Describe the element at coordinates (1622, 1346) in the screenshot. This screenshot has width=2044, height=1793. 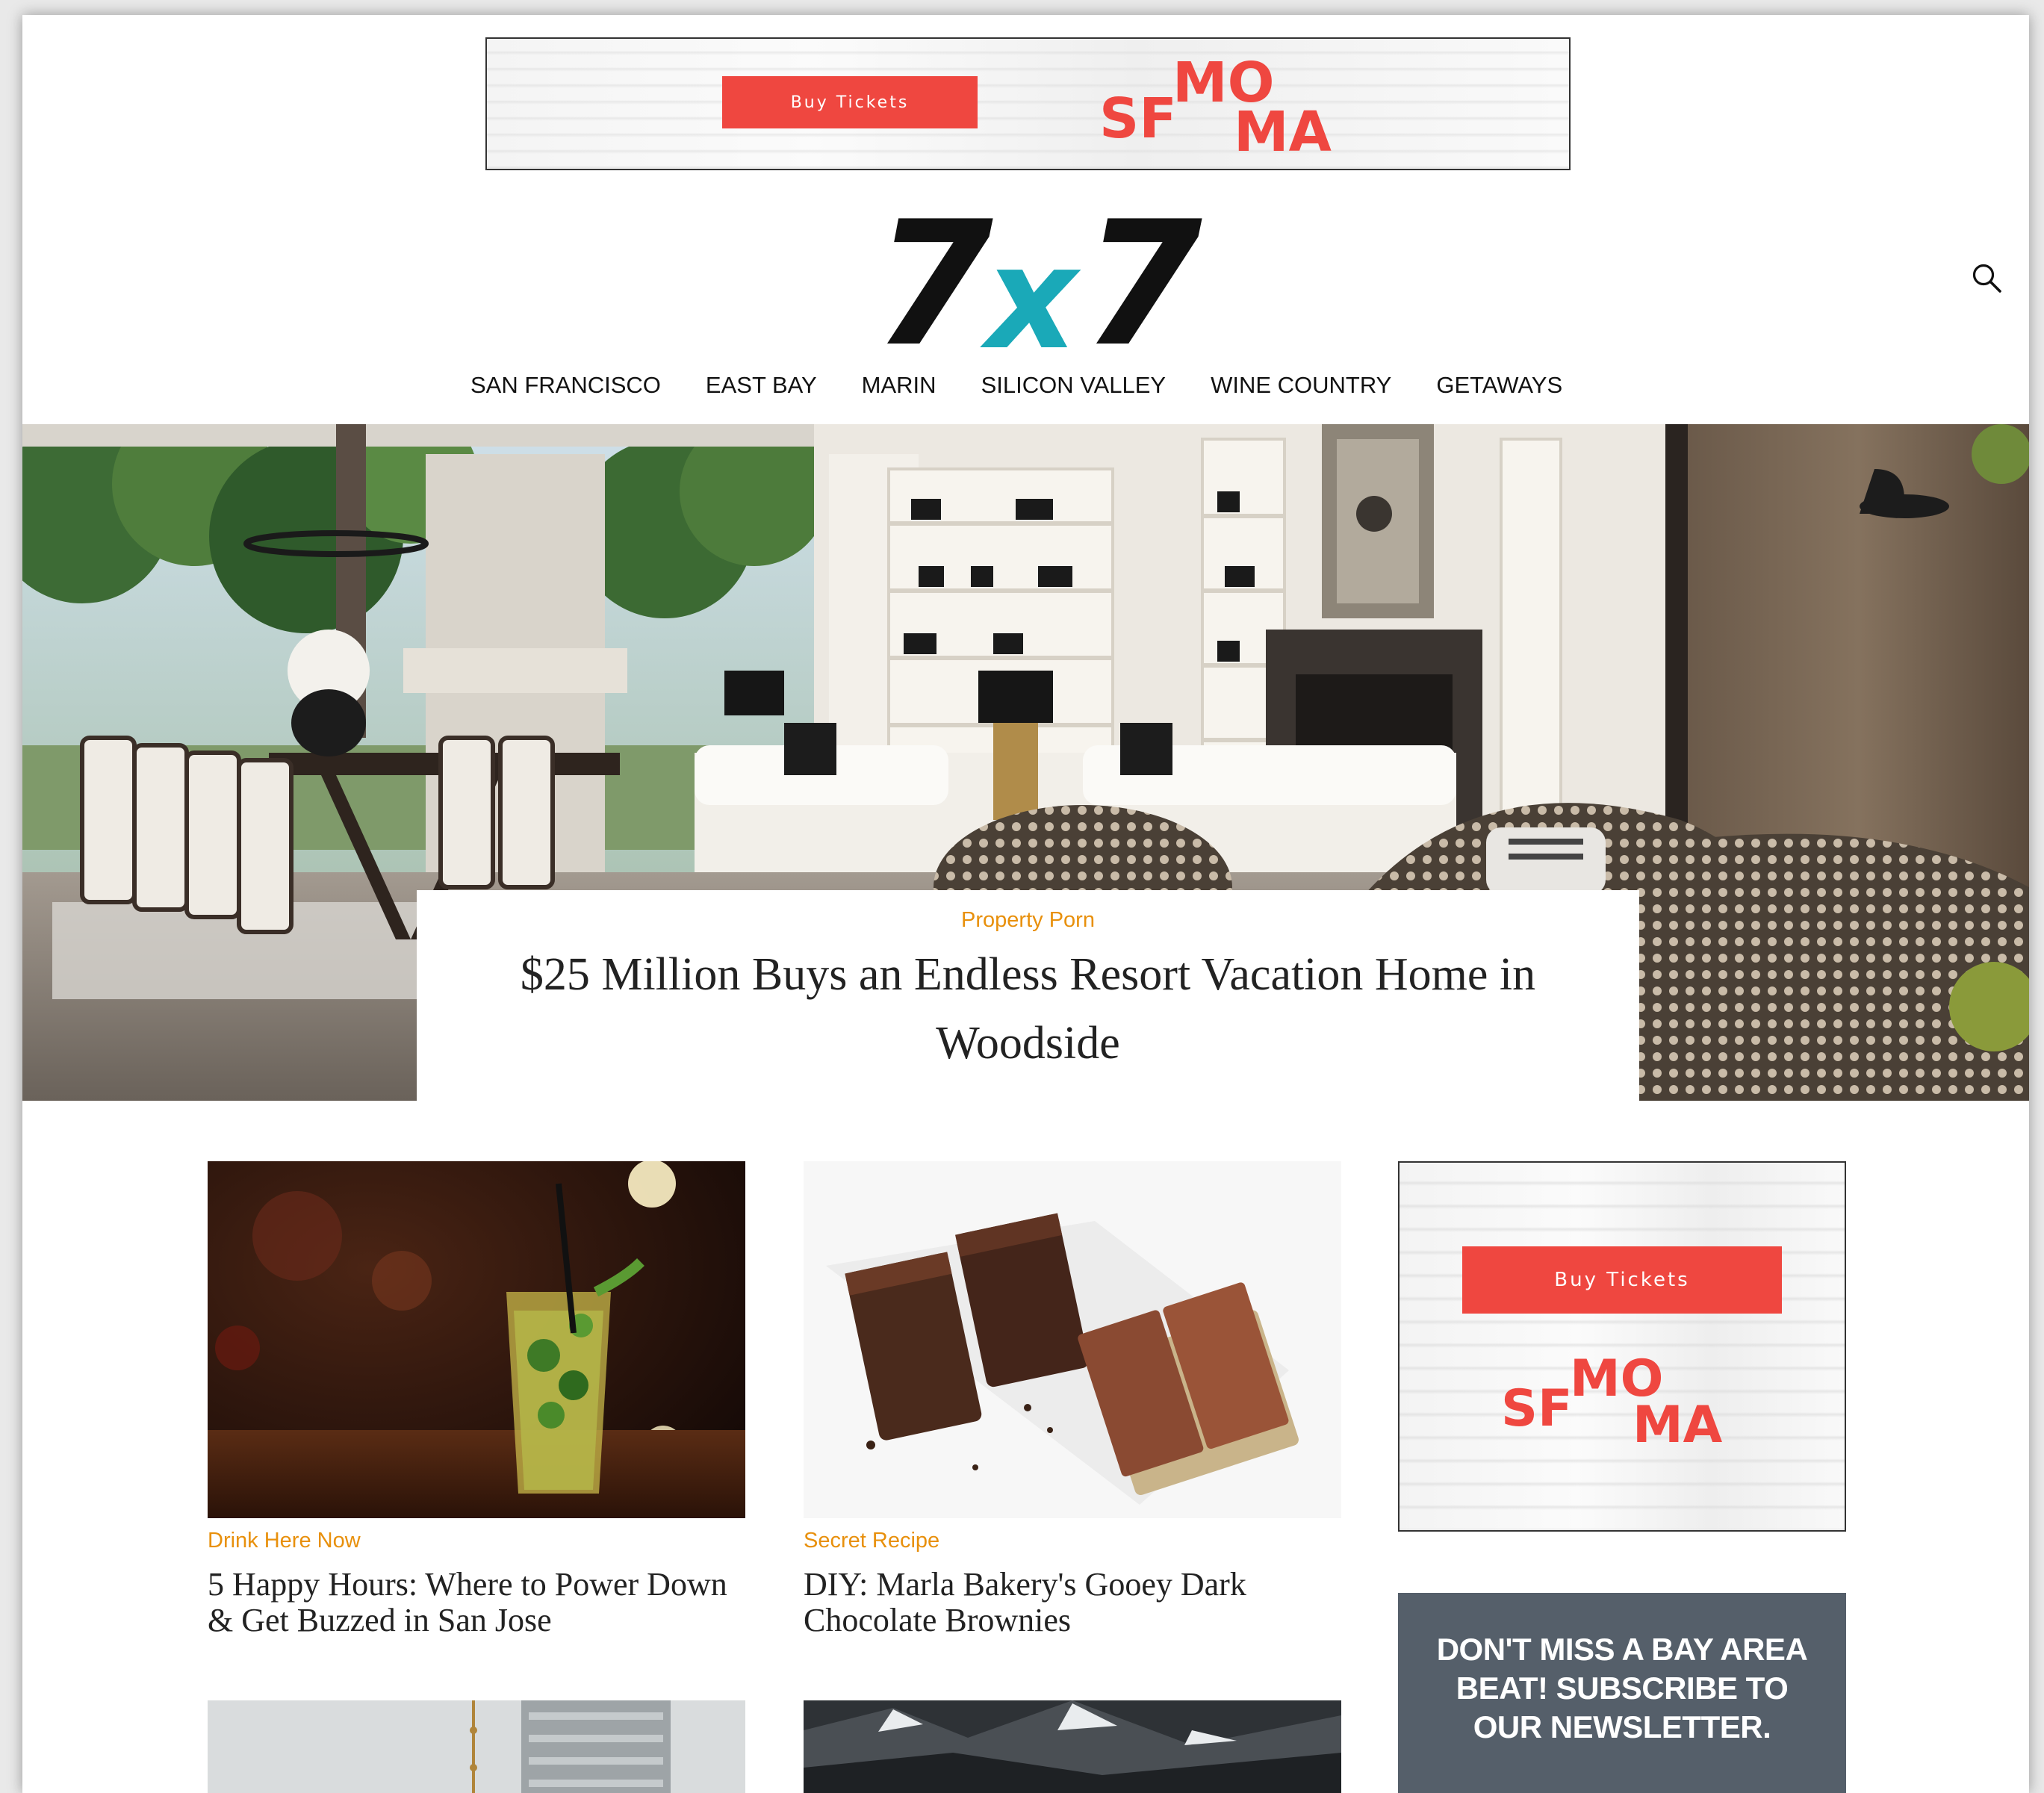
I see `sidebar-ad: Buy Tickets SF MO MA` at that location.